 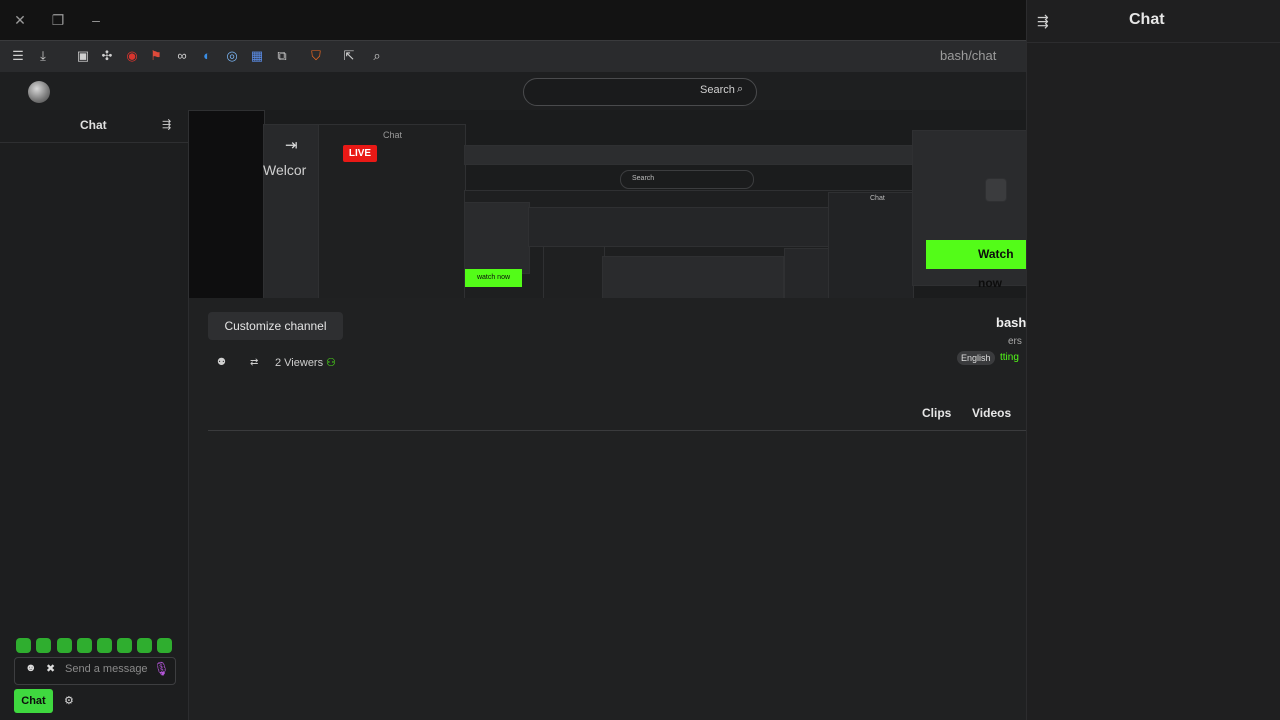 What do you see at coordinates (93, 125) in the screenshot?
I see `left-chat-title: Chat` at bounding box center [93, 125].